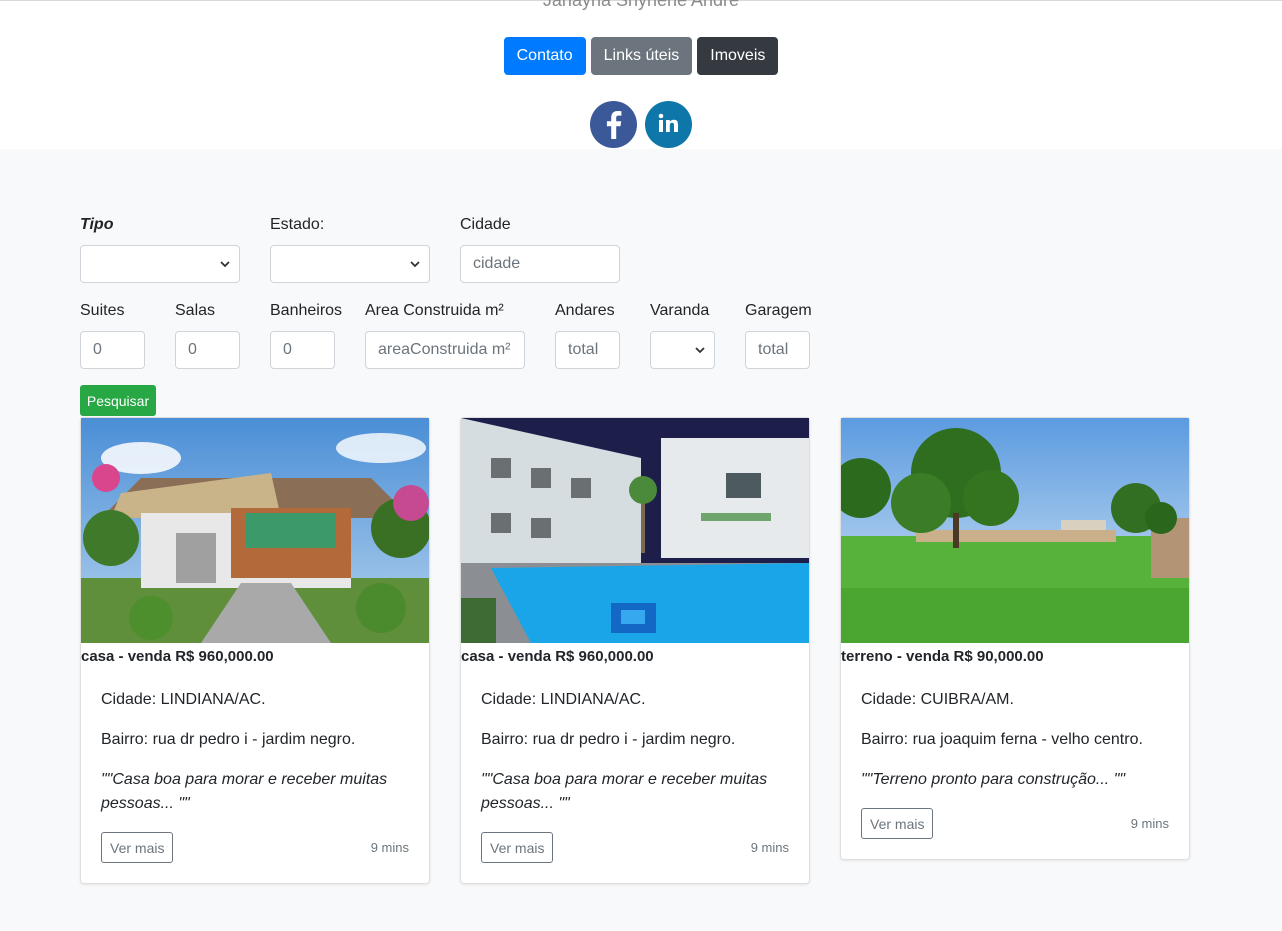 The width and height of the screenshot is (1282, 931). I want to click on author-name: Janayna Shyrlene Andre, so click(641, 5).